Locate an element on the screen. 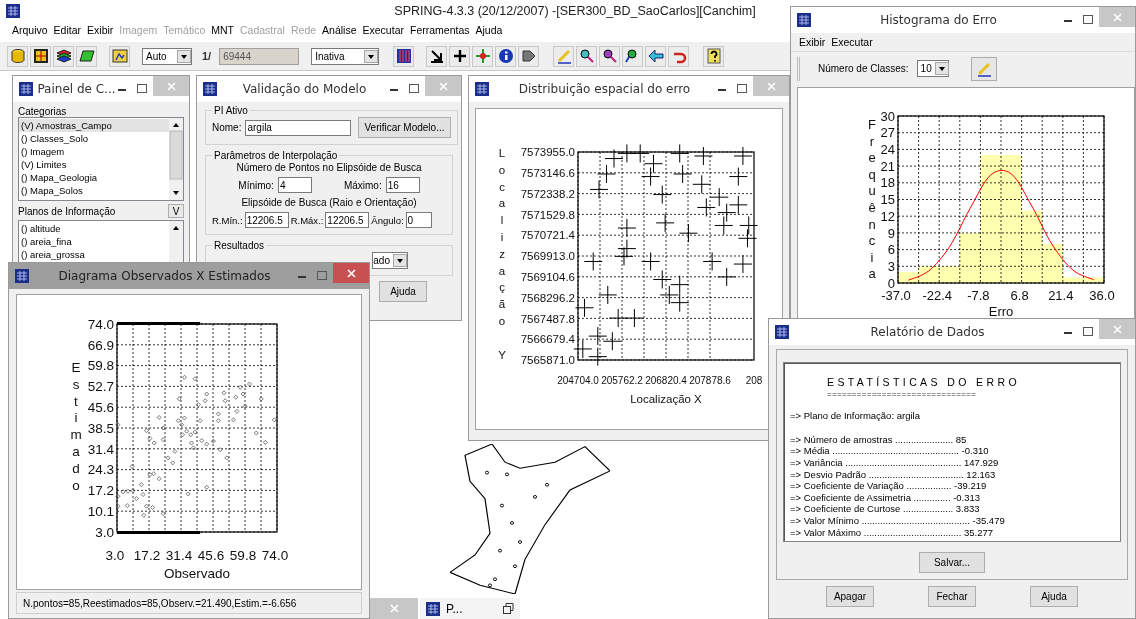  tick-label: 206820.4 is located at coordinates (666, 380).